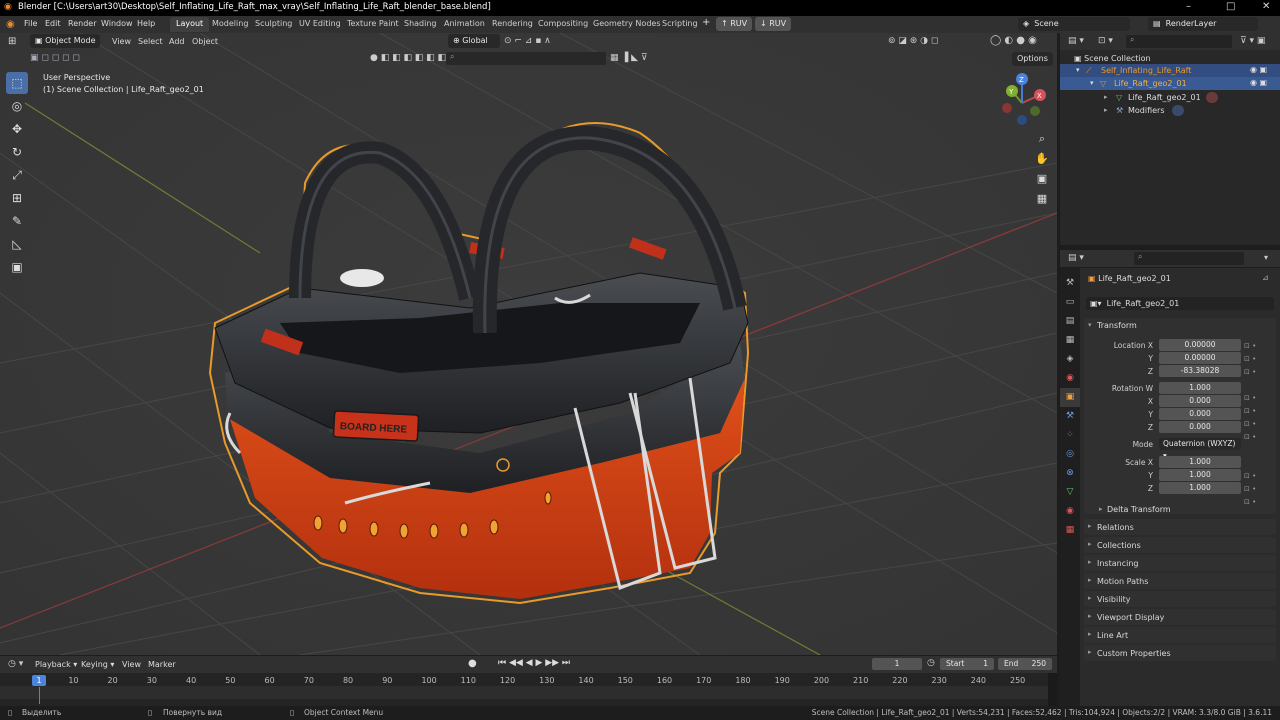  I want to click on outliner-filter-icon: ⊽ ▾ ▣, so click(1252, 41).